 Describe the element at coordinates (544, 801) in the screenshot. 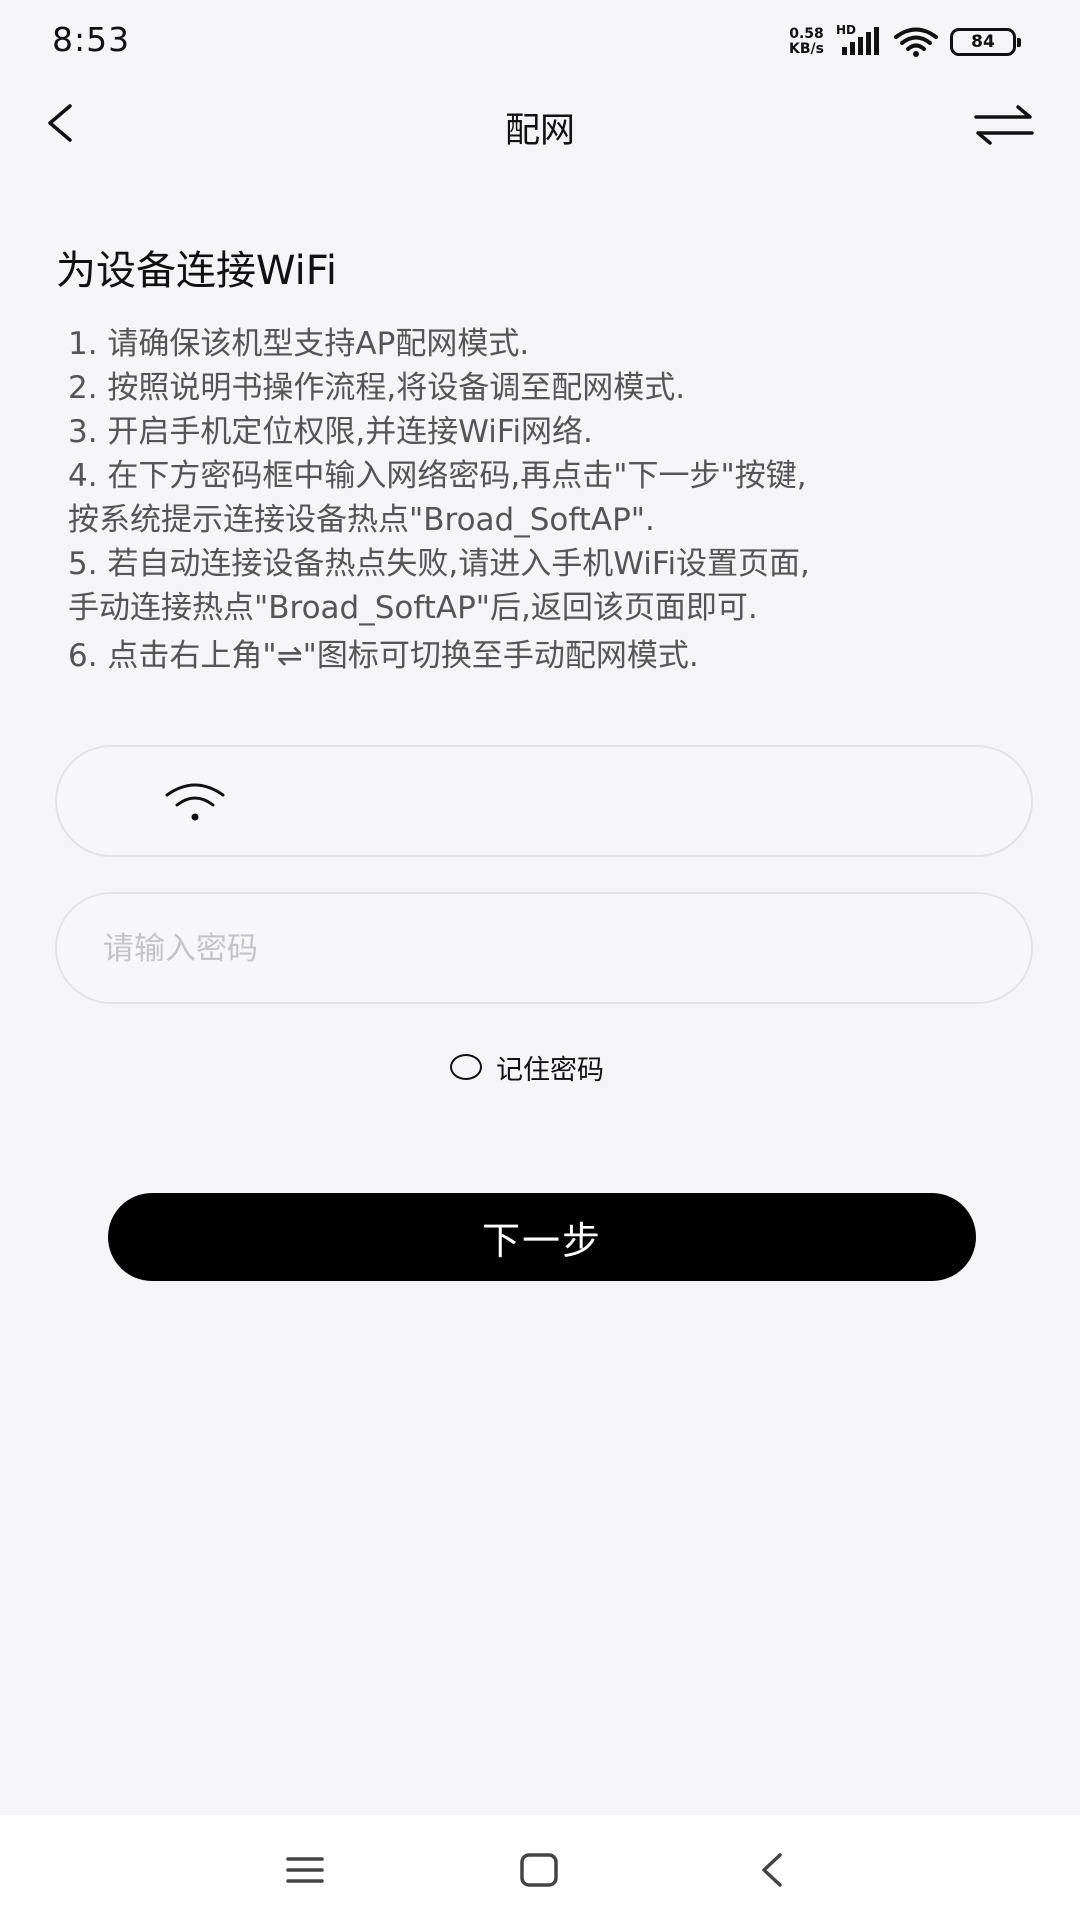

I see `wifi-name-field` at that location.